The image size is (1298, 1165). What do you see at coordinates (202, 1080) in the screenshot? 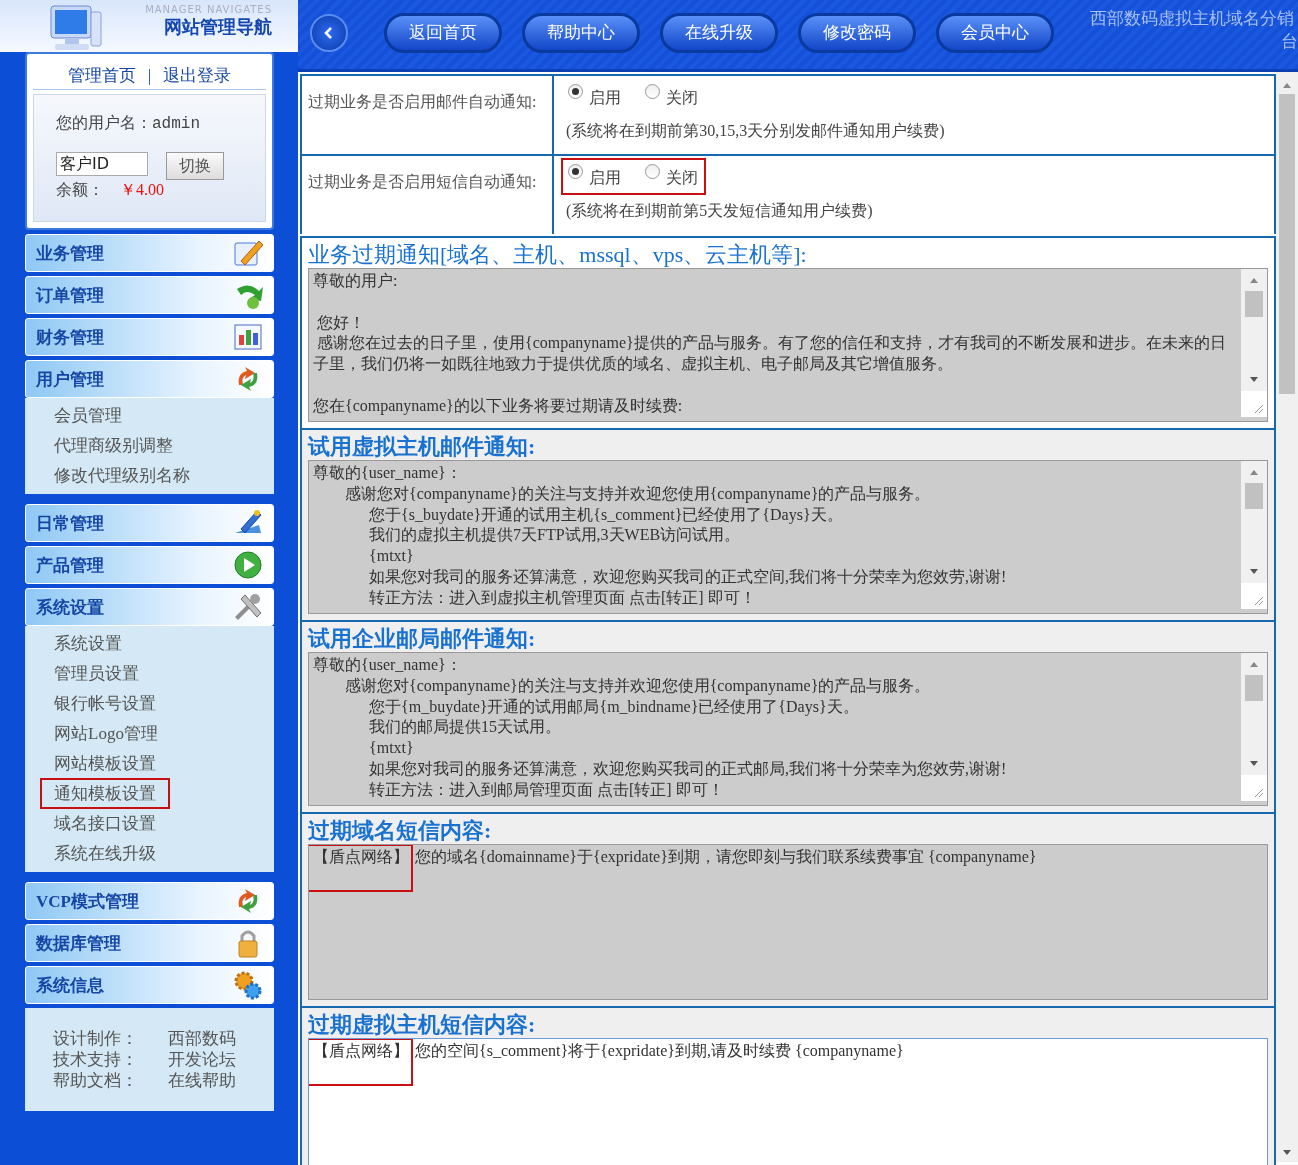
I see `footer-link: 在线帮助` at bounding box center [202, 1080].